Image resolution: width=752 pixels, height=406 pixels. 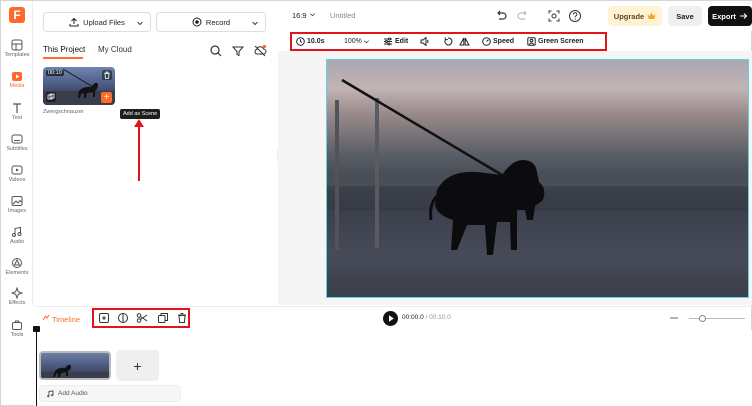 I want to click on timeline-tools, so click(x=141, y=318).